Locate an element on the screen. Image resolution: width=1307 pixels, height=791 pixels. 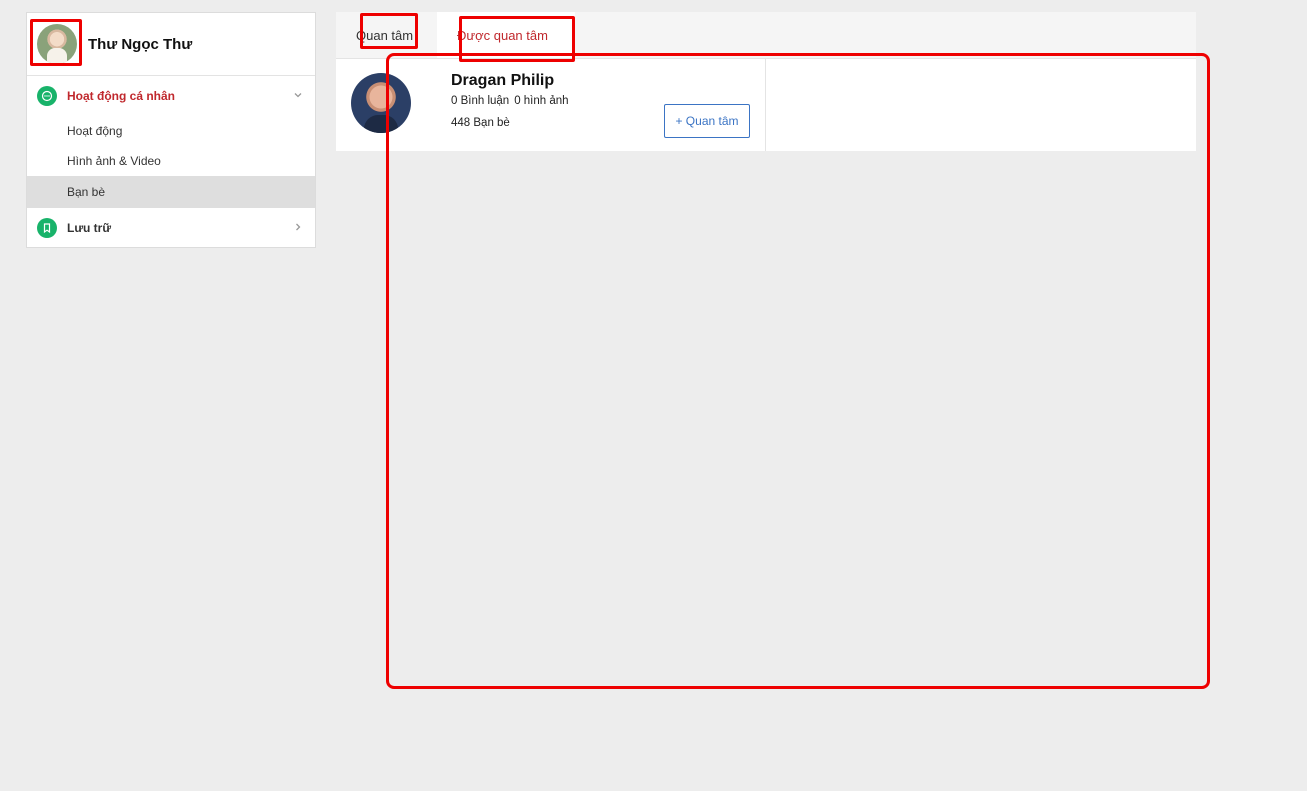
friend-count: 448 Bạn bè is located at coordinates (480, 123).